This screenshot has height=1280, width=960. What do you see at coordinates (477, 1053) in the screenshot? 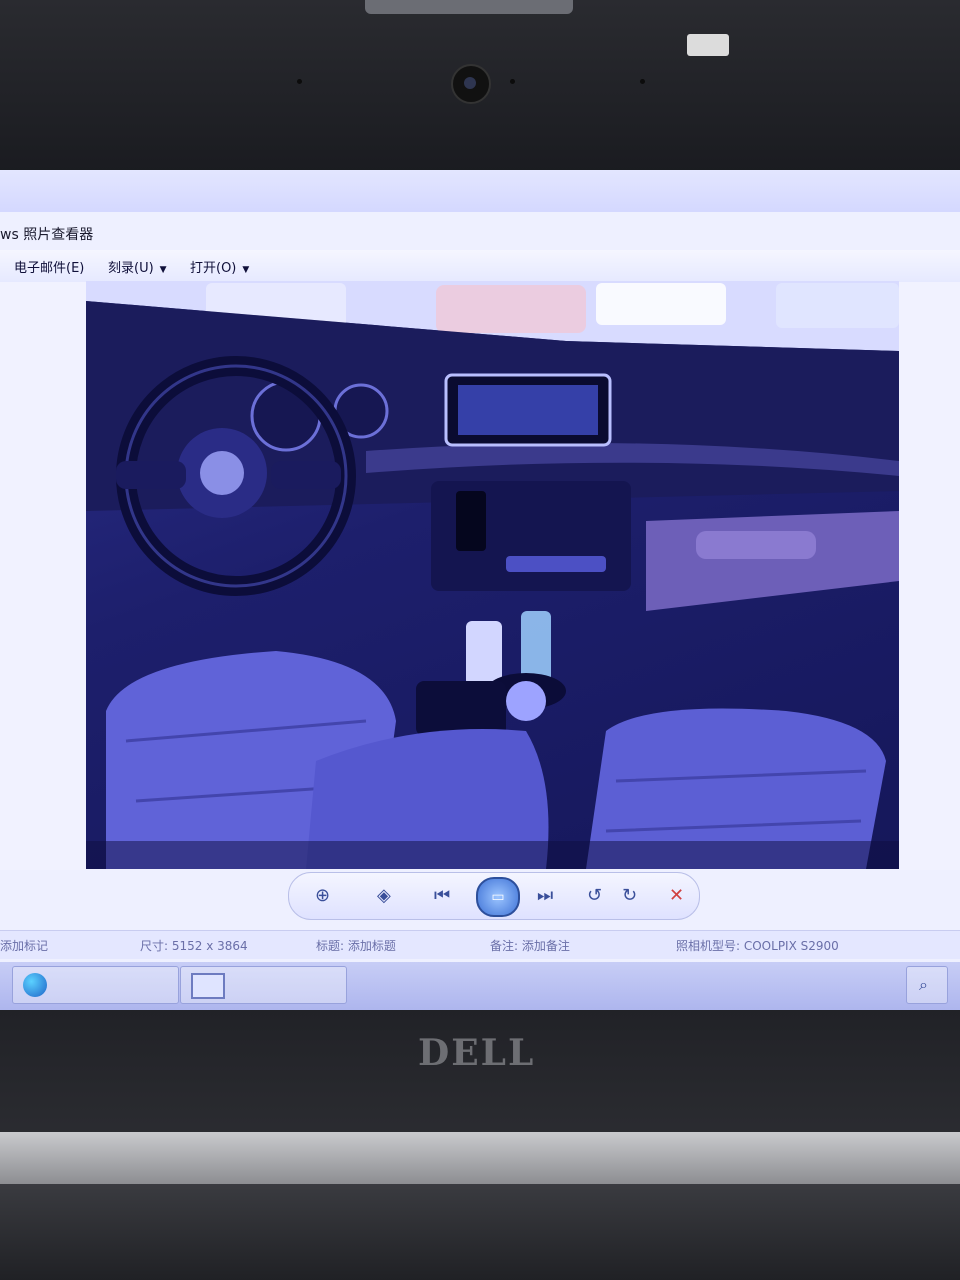
I see `brand-logo: DELL` at bounding box center [477, 1053].